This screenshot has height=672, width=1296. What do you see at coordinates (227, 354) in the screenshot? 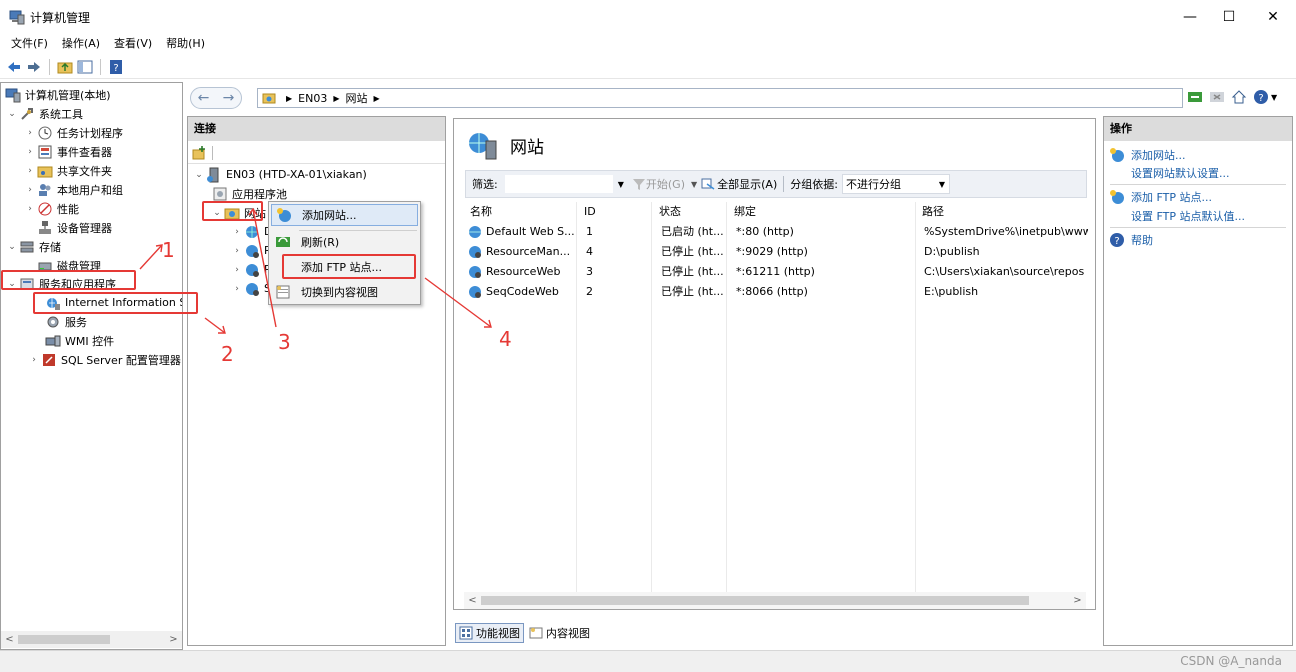
I see `annotation-number: 2` at bounding box center [227, 354].